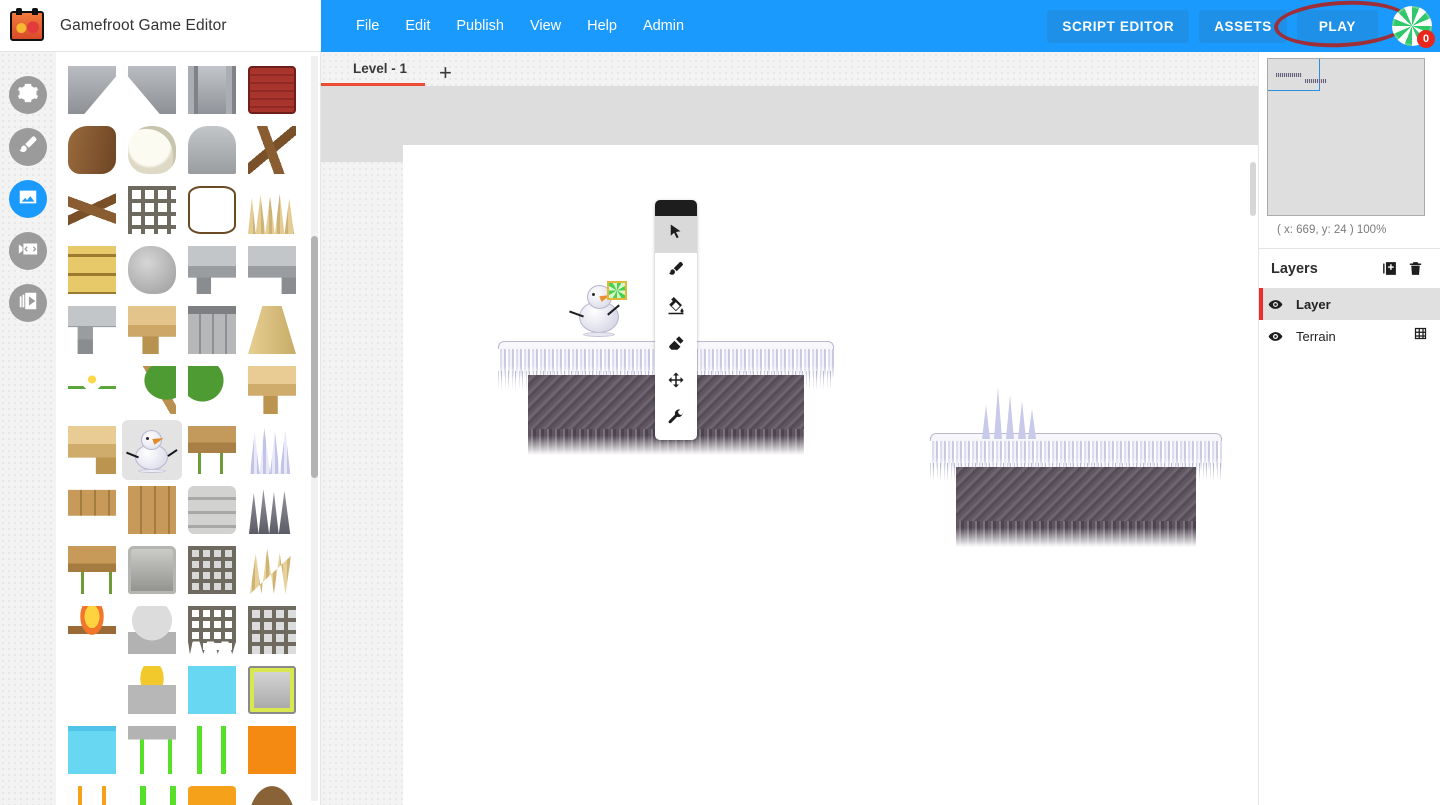 This screenshot has width=1440, height=805. What do you see at coordinates (212, 570) in the screenshot?
I see `asset-tile-metal-grate` at bounding box center [212, 570].